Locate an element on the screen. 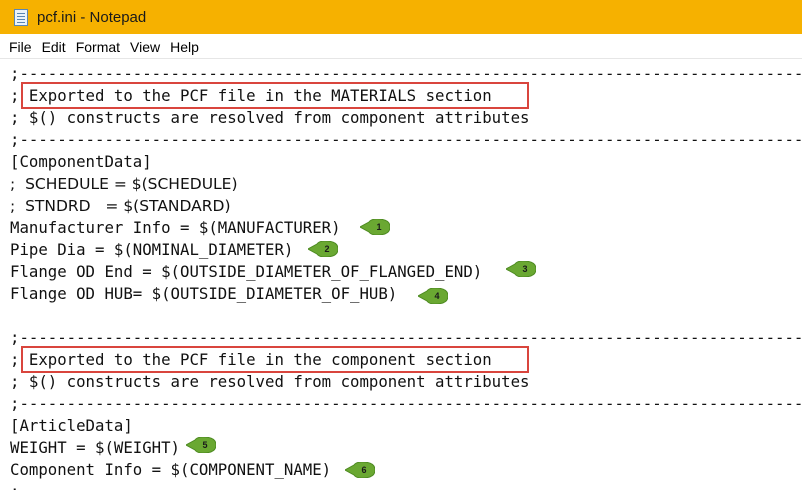  menu-view: View is located at coordinates (145, 47).